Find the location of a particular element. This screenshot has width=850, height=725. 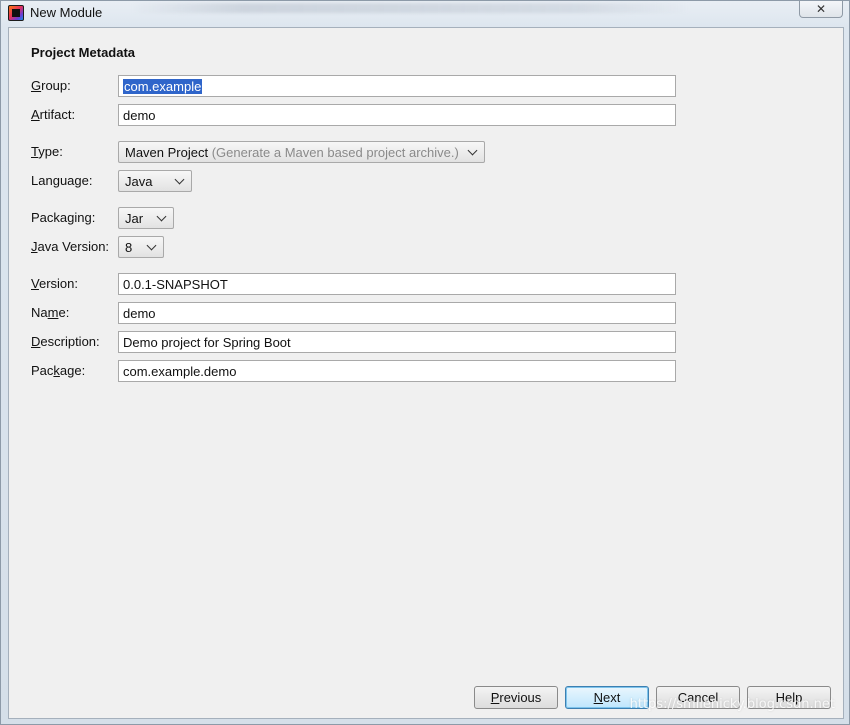

packaging-label: Packaging: is located at coordinates (63, 217).